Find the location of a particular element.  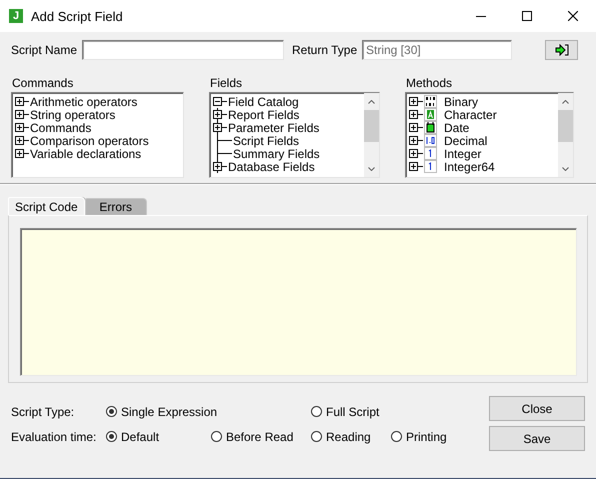

tree-item: Database Fields is located at coordinates (271, 167).